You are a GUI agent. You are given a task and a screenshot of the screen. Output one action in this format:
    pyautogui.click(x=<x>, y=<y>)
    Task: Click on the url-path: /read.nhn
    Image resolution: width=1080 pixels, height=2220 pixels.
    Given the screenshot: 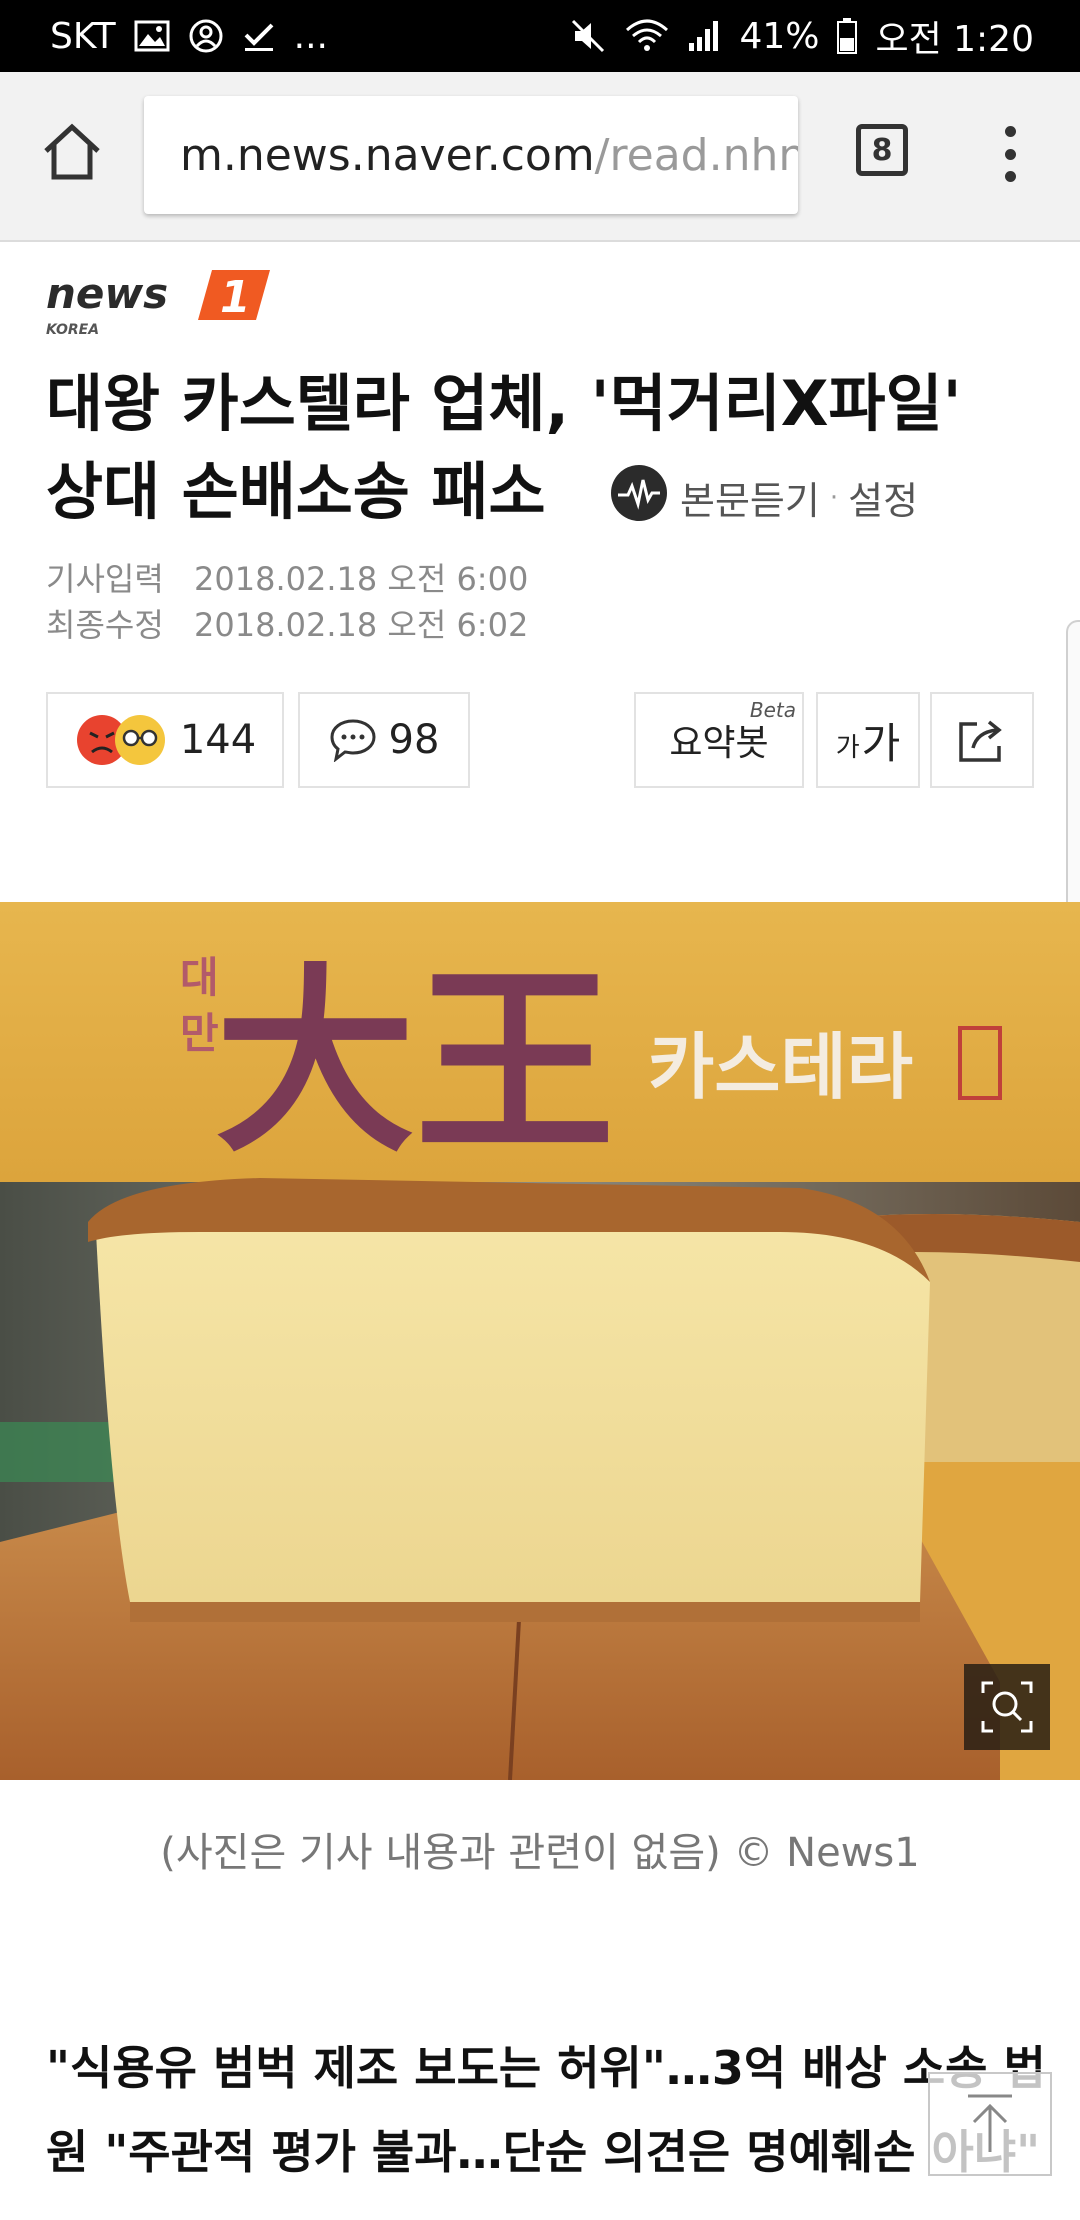 What is the action you would take?
    pyautogui.click(x=696, y=155)
    